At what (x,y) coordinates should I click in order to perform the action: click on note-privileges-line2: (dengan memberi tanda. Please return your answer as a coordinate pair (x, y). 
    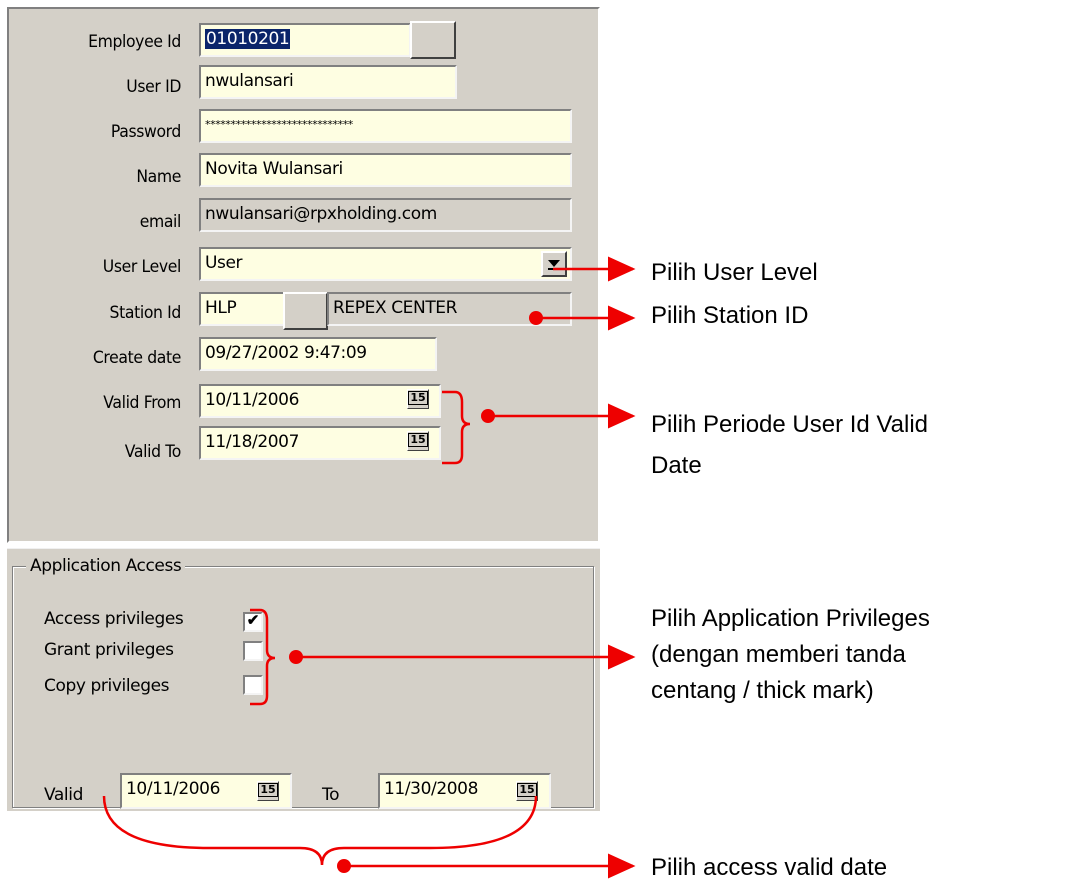
    Looking at the image, I should click on (778, 654).